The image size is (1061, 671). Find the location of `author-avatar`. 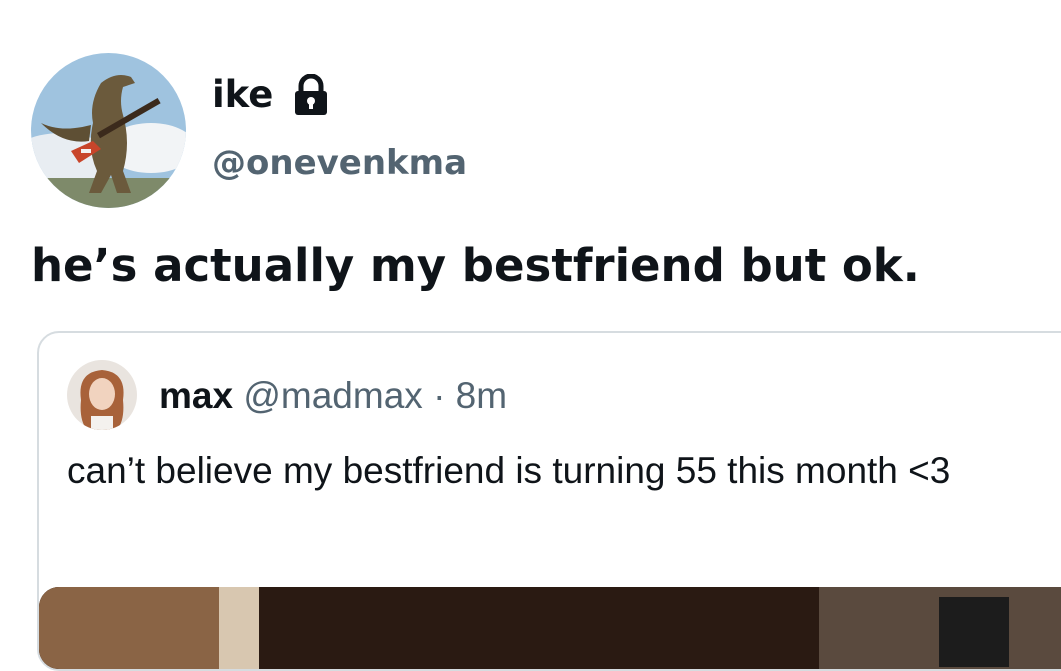

author-avatar is located at coordinates (108, 130).